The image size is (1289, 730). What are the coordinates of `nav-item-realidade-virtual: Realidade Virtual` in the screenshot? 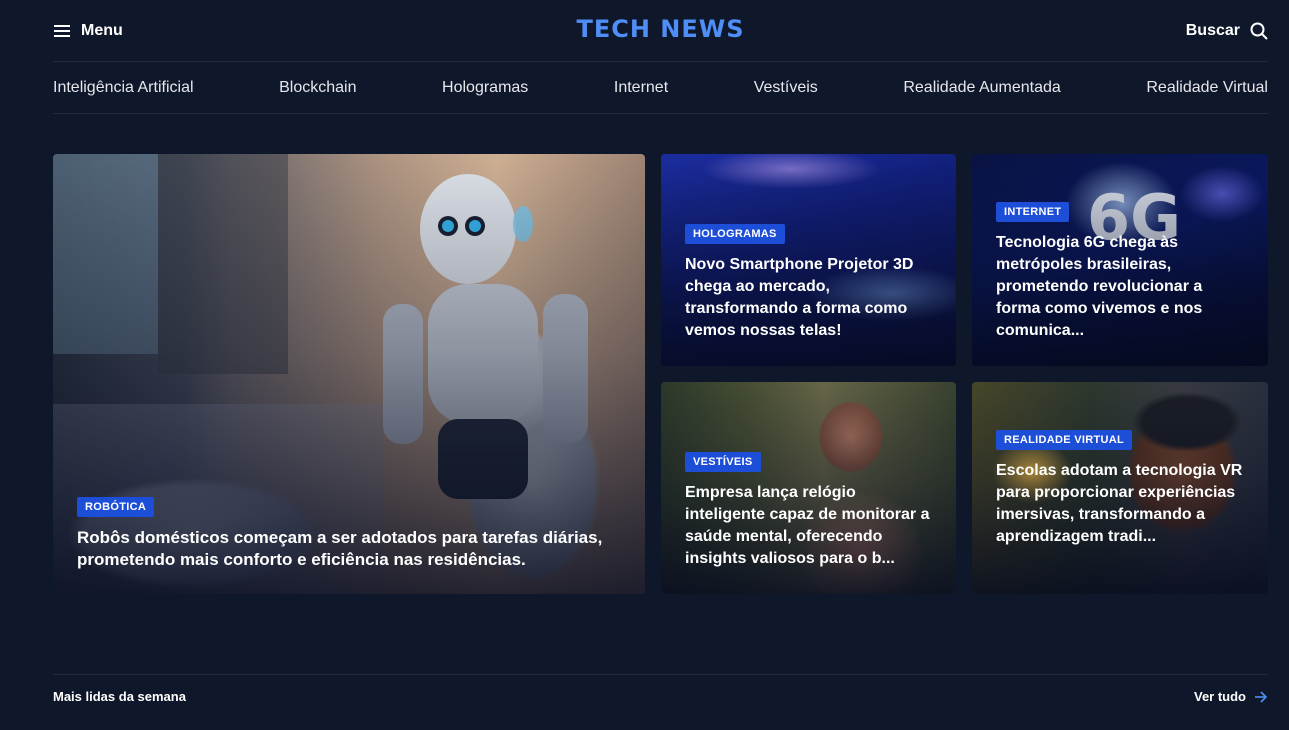 It's located at (1207, 88).